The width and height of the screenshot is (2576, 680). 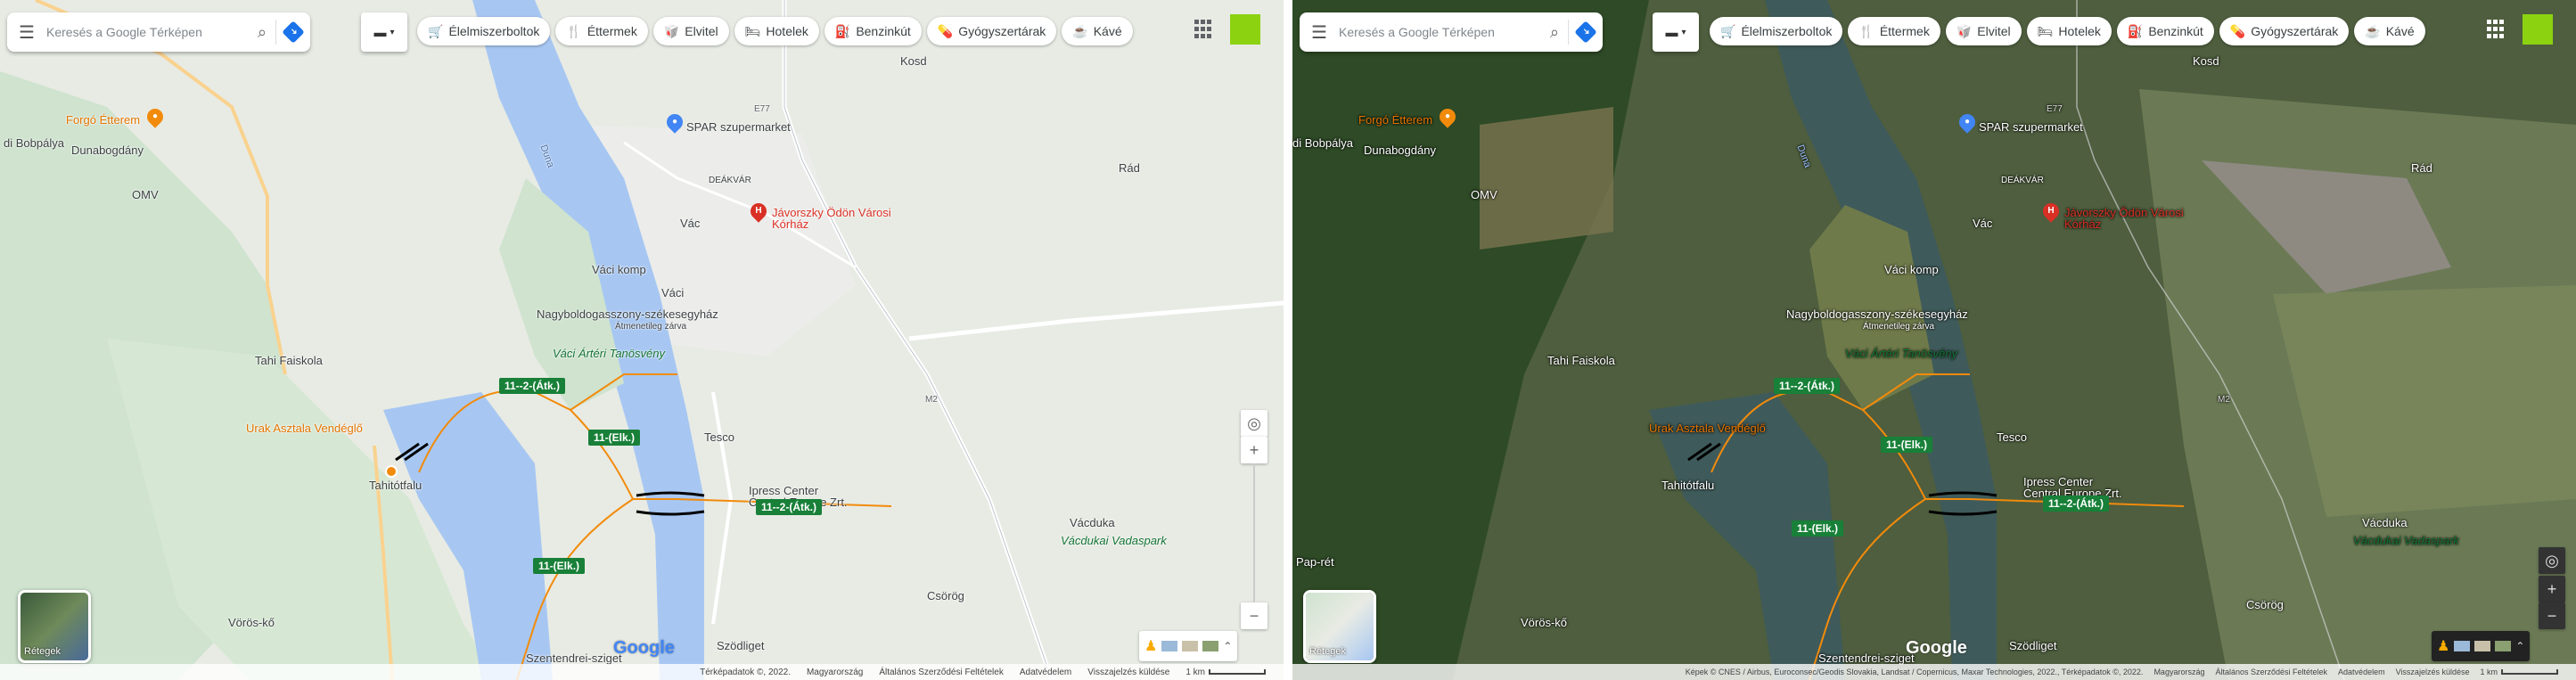 What do you see at coordinates (1395, 120) in the screenshot?
I see `place-forgo: Forgó Étterem` at bounding box center [1395, 120].